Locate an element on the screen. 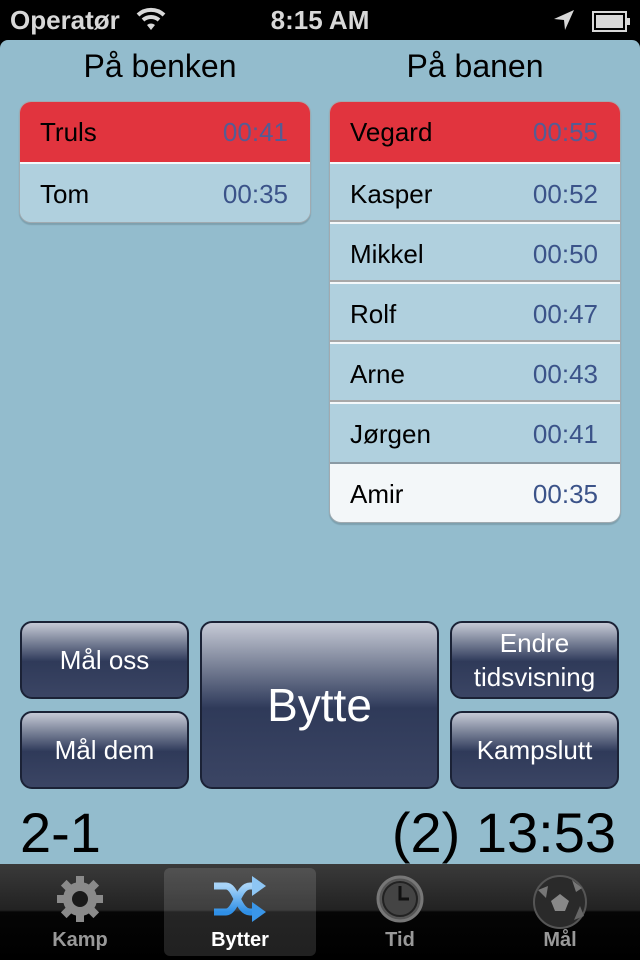  player-time: 00:55 is located at coordinates (565, 132).